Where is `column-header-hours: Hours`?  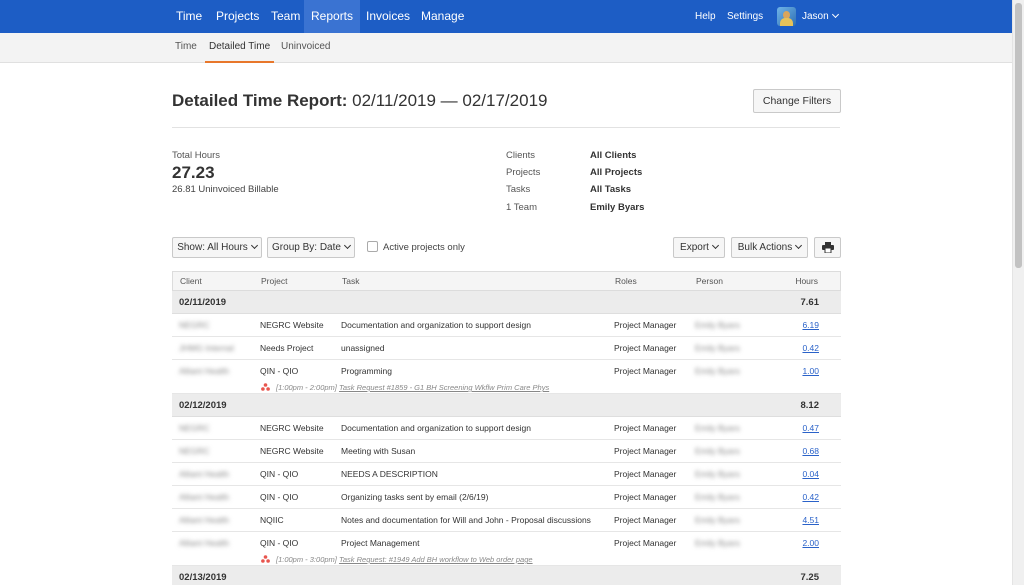 column-header-hours: Hours is located at coordinates (806, 281).